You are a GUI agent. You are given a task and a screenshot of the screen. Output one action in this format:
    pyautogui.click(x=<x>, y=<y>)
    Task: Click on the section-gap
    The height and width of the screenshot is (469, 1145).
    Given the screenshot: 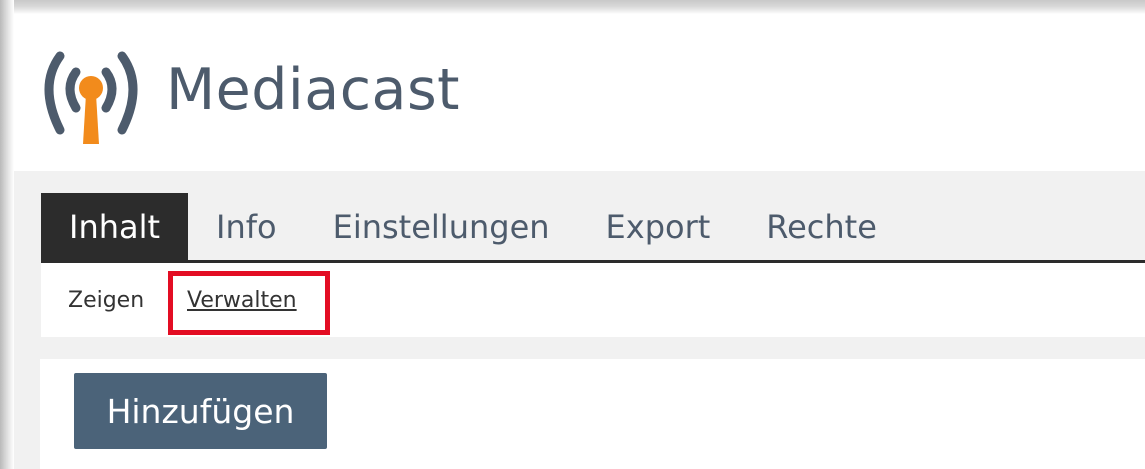 What is the action you would take?
    pyautogui.click(x=579, y=348)
    